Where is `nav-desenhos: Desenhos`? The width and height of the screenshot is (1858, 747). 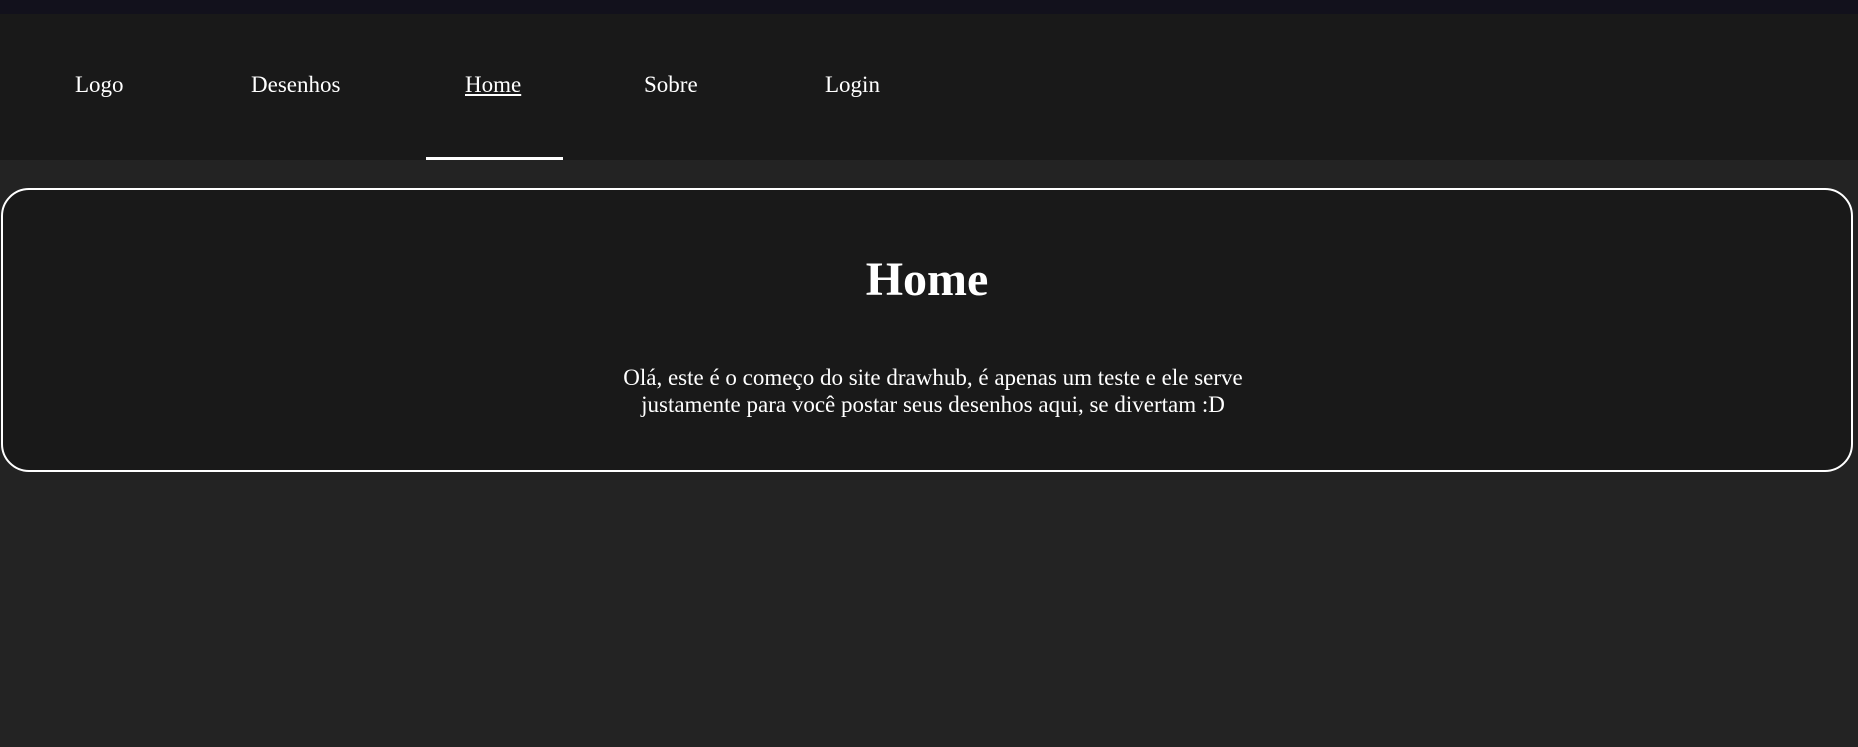 nav-desenhos: Desenhos is located at coordinates (295, 85).